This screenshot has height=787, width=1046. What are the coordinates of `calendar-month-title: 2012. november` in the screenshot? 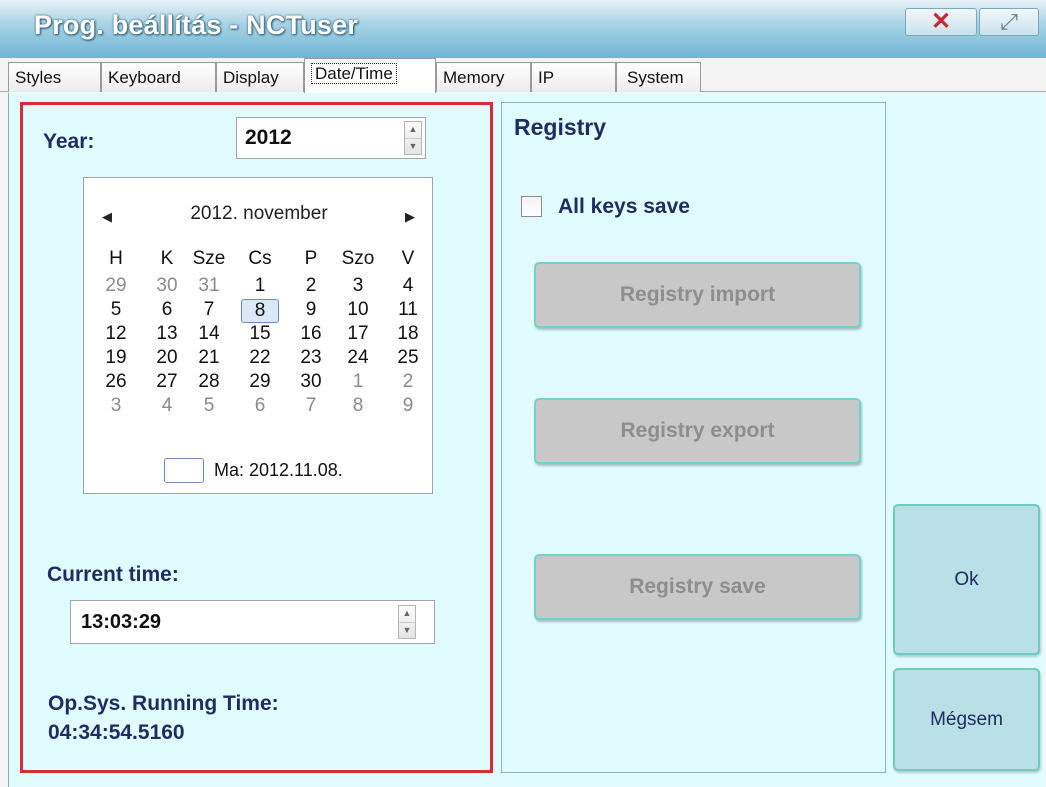 It's located at (259, 214).